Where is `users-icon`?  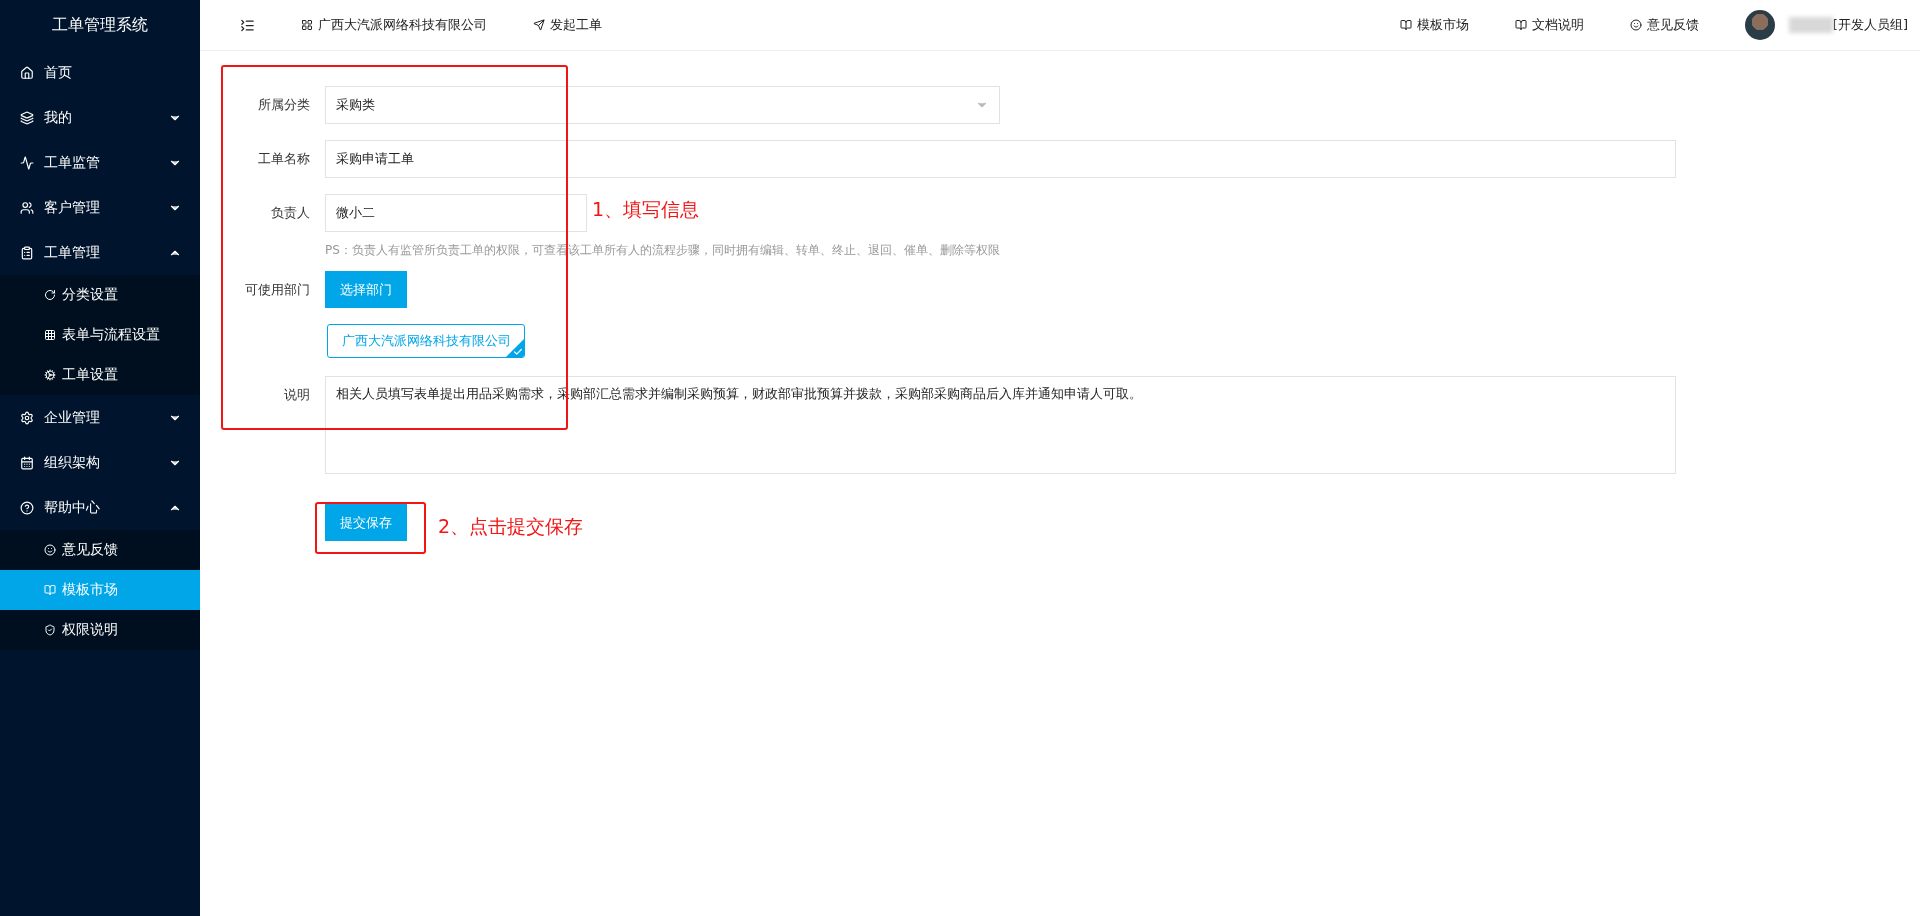
users-icon is located at coordinates (27, 207).